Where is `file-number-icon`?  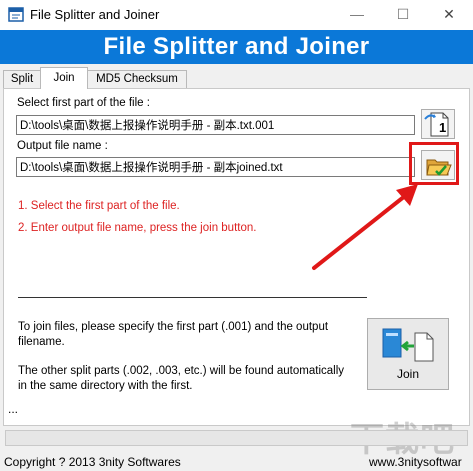
file-number-icon is located at coordinates (436, 124).